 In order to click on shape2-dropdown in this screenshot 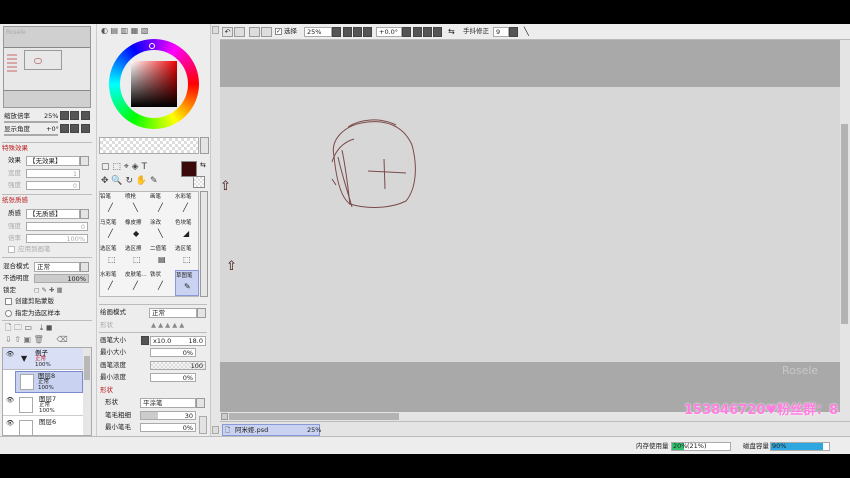, I will do `click(200, 403)`.